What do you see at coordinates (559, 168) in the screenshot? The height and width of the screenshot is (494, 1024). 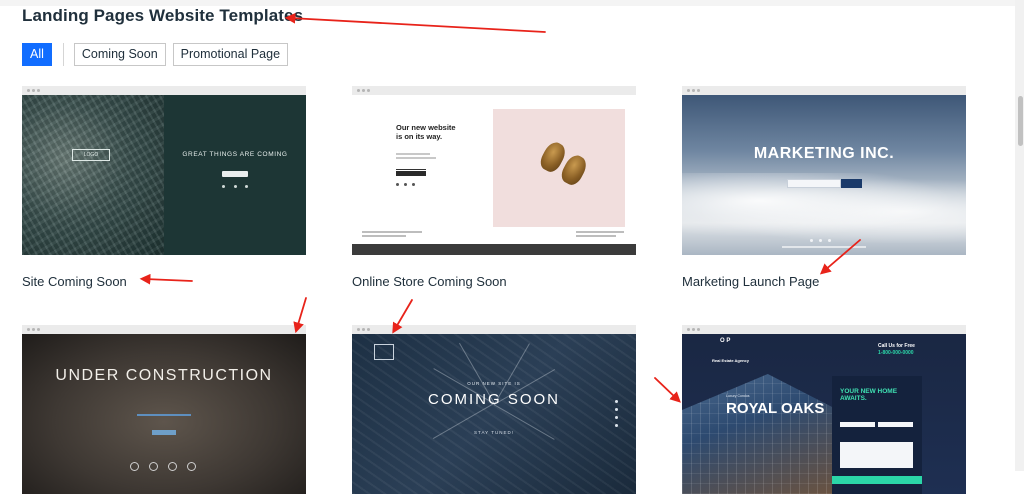 I see `shoes-photo` at bounding box center [559, 168].